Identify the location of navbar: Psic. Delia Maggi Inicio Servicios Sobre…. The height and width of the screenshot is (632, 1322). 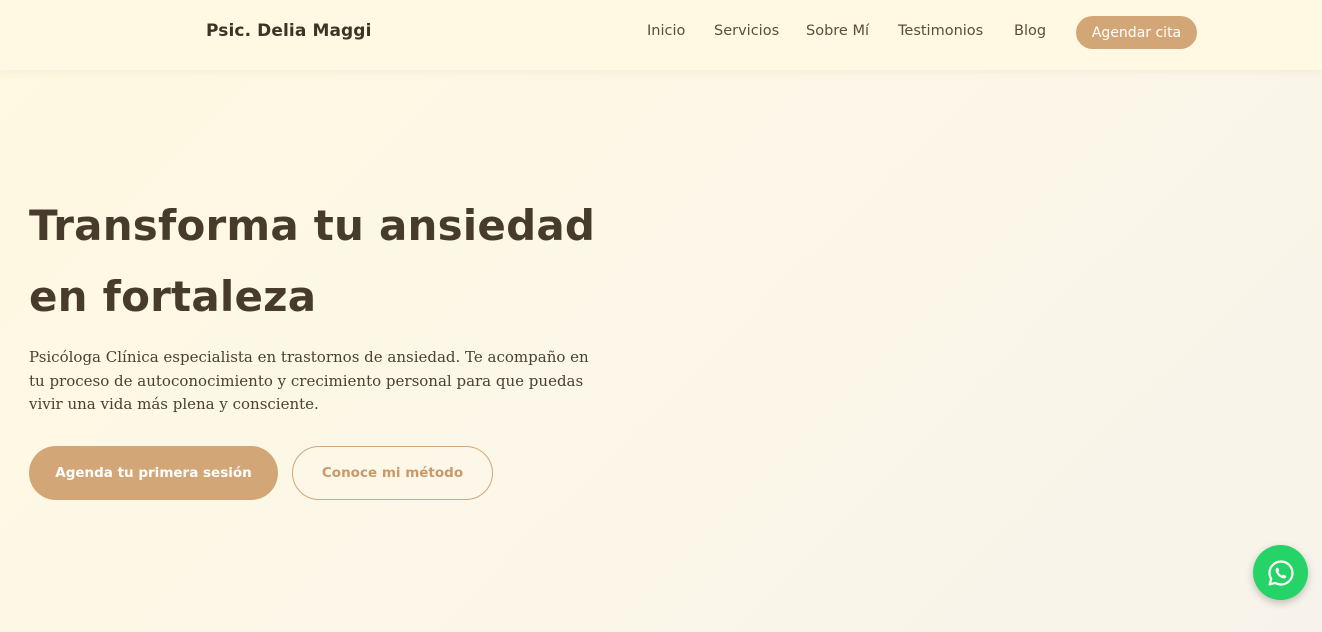
(661, 35).